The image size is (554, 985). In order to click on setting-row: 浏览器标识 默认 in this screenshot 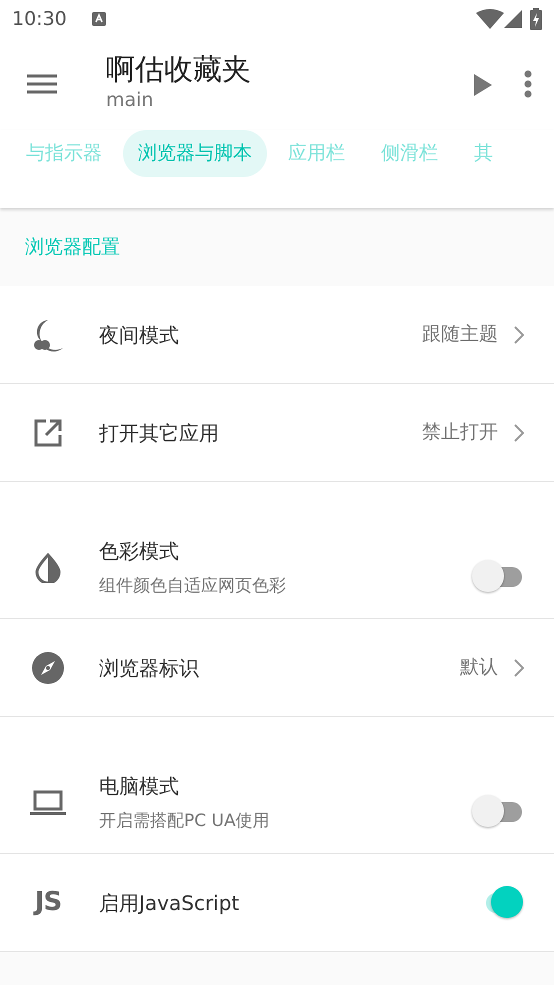, I will do `click(277, 668)`.